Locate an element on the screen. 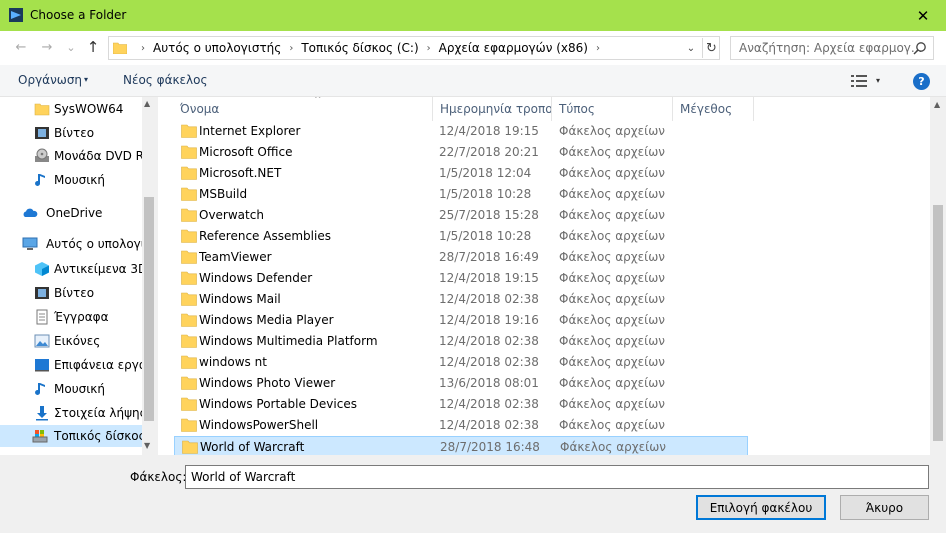 This screenshot has height=533, width=946. new-folder-button: Νέος φάκελος is located at coordinates (165, 80).